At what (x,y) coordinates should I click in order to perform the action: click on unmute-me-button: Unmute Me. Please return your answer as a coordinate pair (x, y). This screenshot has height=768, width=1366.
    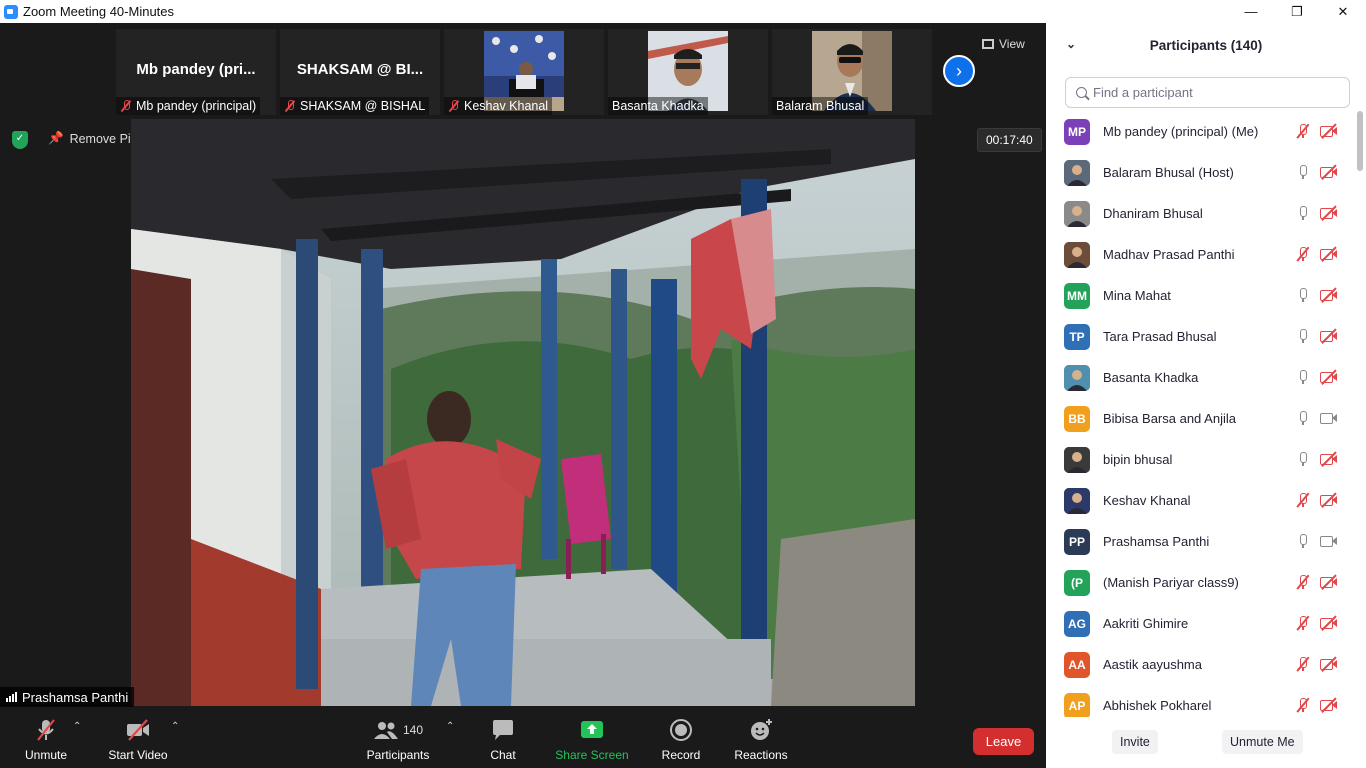
    Looking at the image, I should click on (1262, 742).